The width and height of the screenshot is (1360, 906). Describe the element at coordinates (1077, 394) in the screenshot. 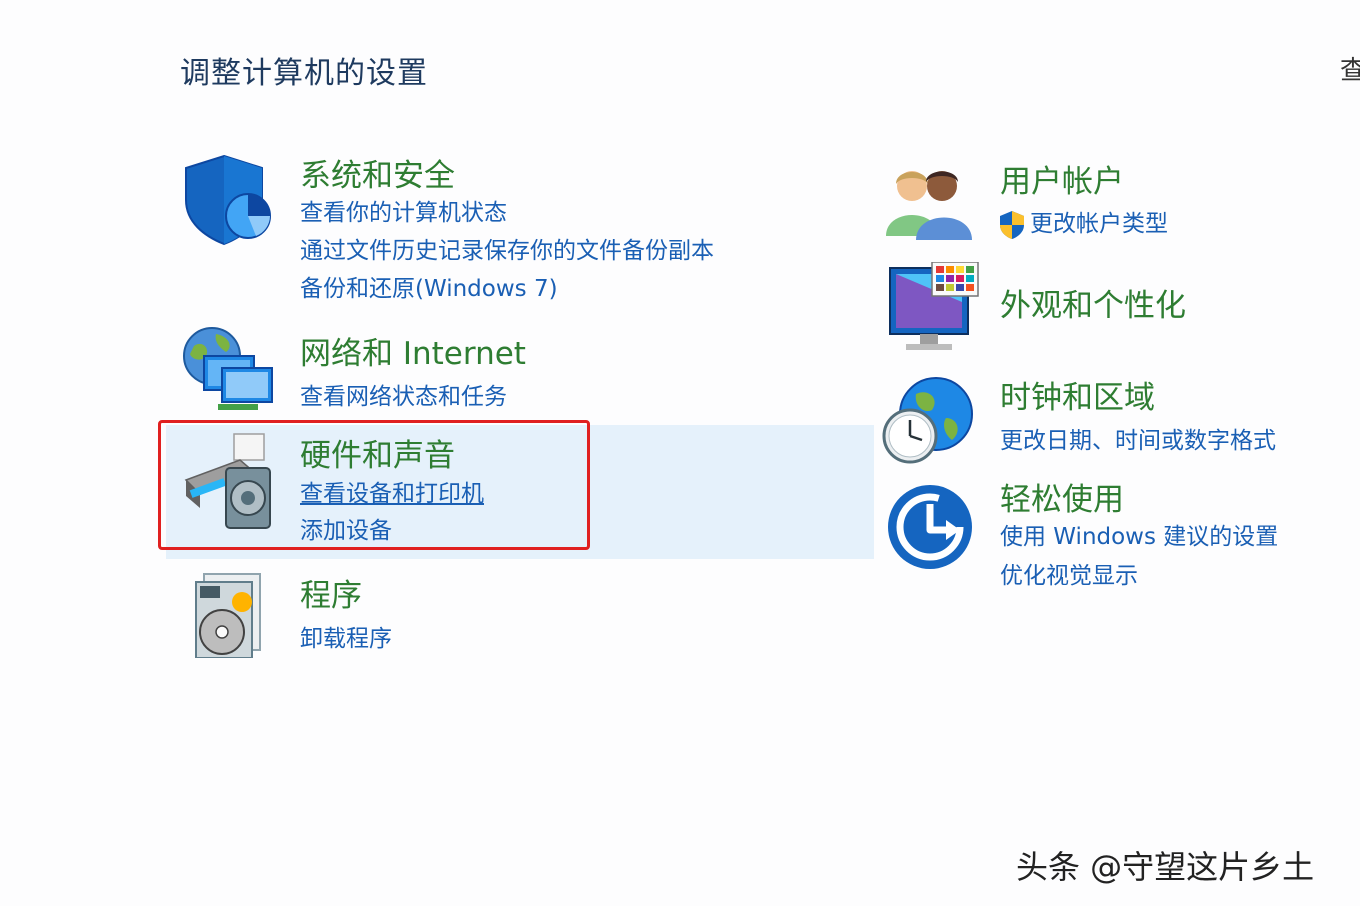

I see `clock-region-title: 时钟和区域` at that location.